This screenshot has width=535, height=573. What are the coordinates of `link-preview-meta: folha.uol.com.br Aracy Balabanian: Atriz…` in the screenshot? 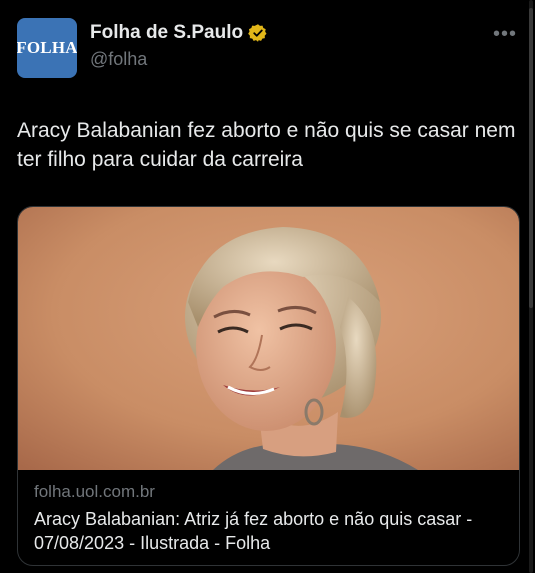 It's located at (269, 518).